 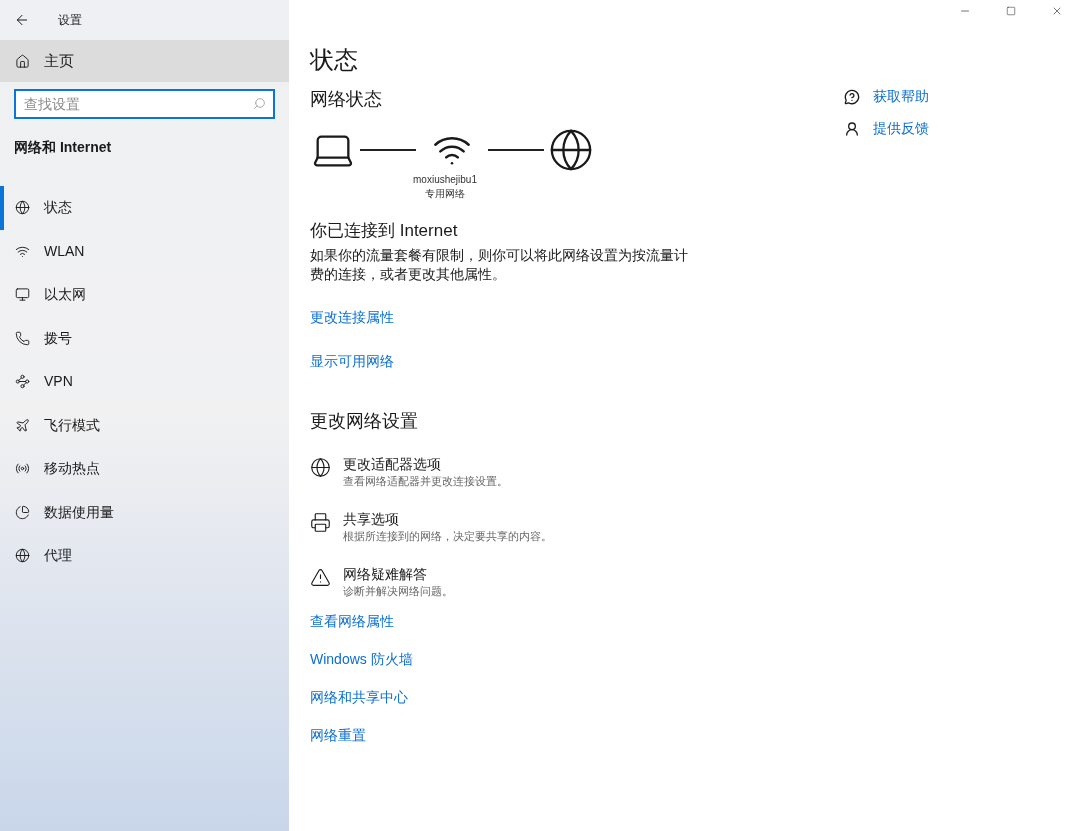 What do you see at coordinates (320, 522) in the screenshot?
I see `printer-icon` at bounding box center [320, 522].